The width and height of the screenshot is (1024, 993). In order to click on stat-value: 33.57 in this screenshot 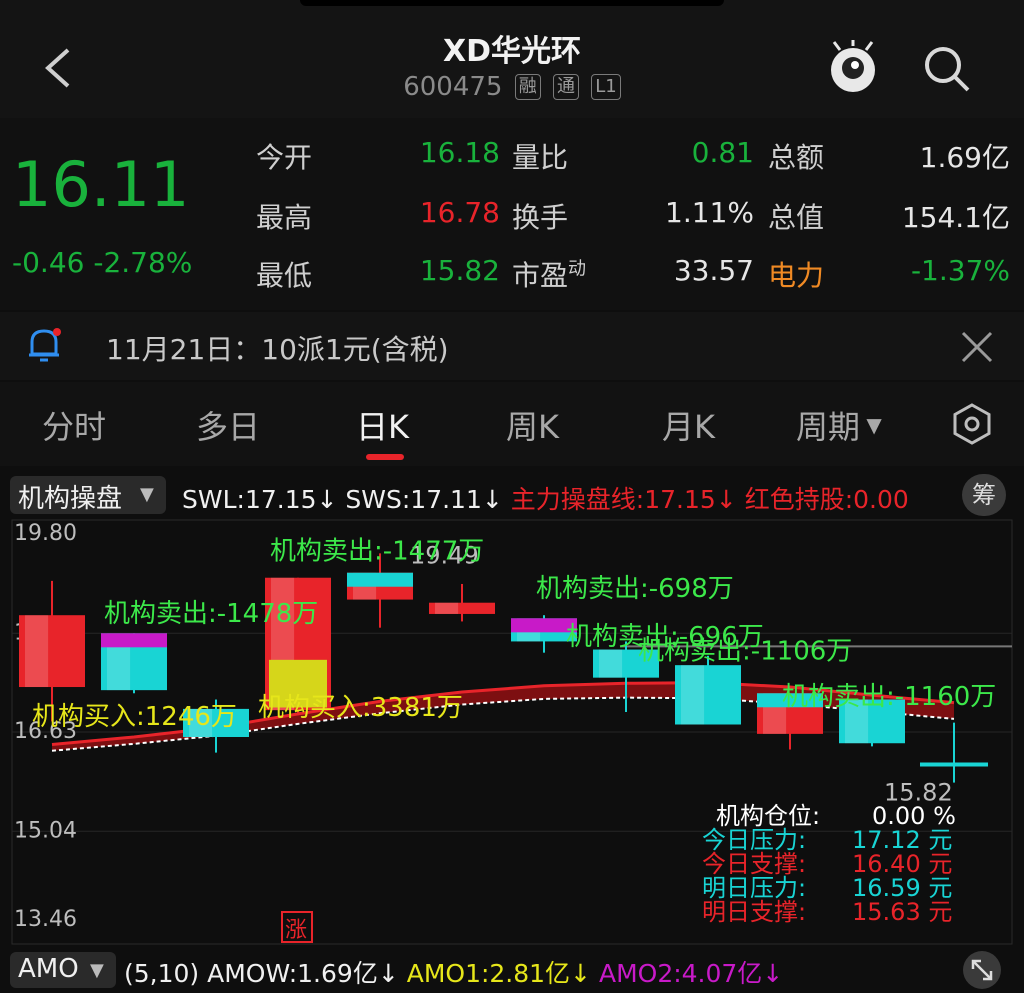, I will do `click(713, 270)`.